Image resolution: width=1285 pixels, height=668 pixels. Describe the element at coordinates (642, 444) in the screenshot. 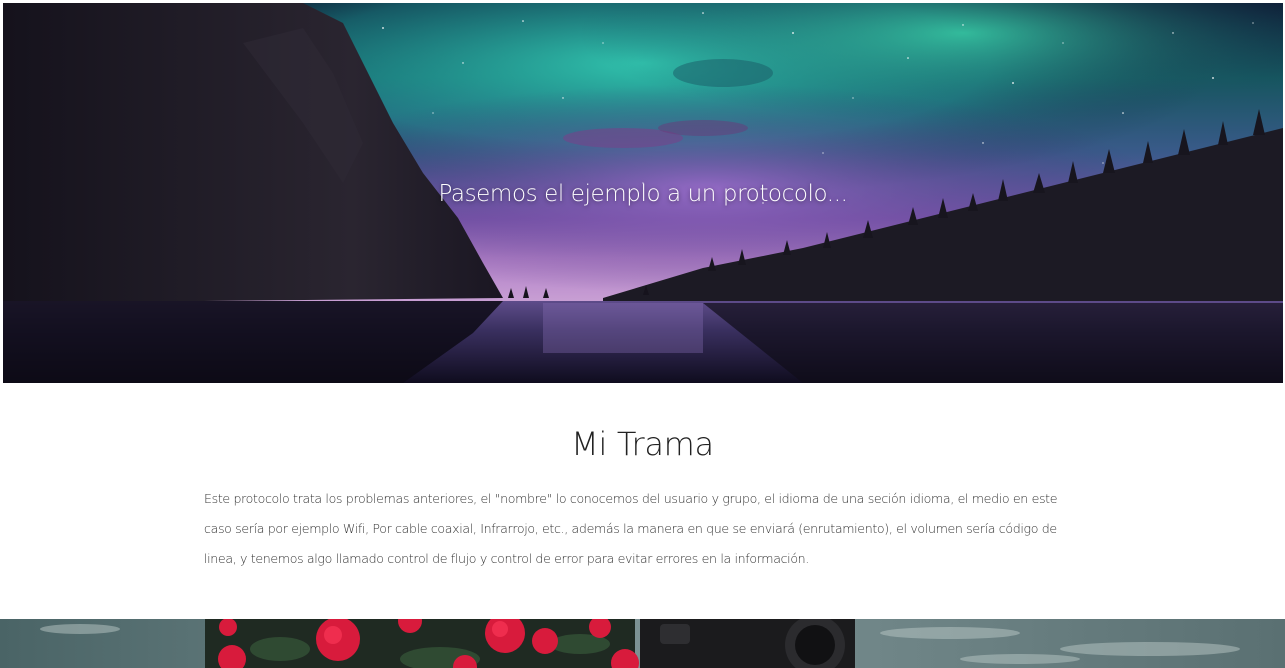

I see `section-title: Mi Trama` at that location.